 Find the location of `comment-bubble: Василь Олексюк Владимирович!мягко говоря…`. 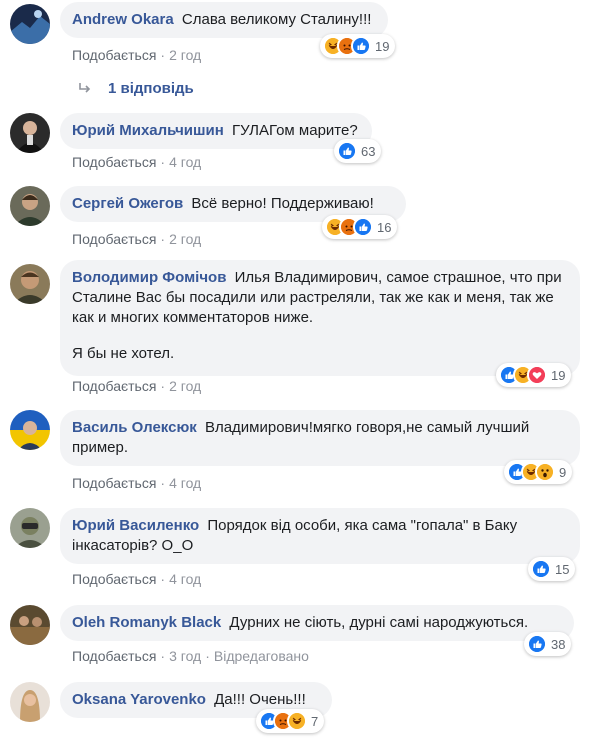

comment-bubble: Василь Олексюк Владимирович!мягко говоря… is located at coordinates (320, 438).